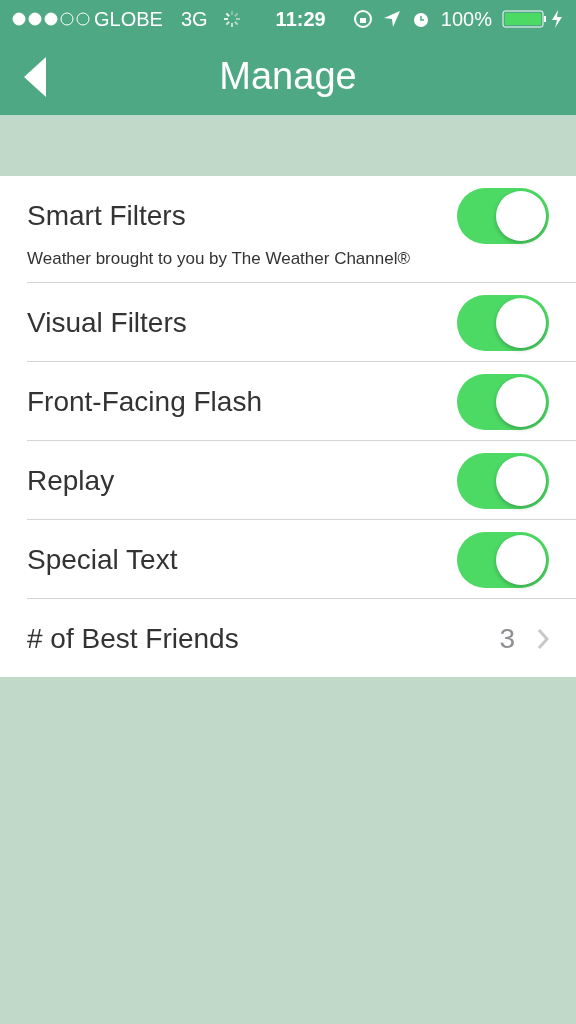 The width and height of the screenshot is (576, 1024). I want to click on battery-percent-label: 100%, so click(466, 19).